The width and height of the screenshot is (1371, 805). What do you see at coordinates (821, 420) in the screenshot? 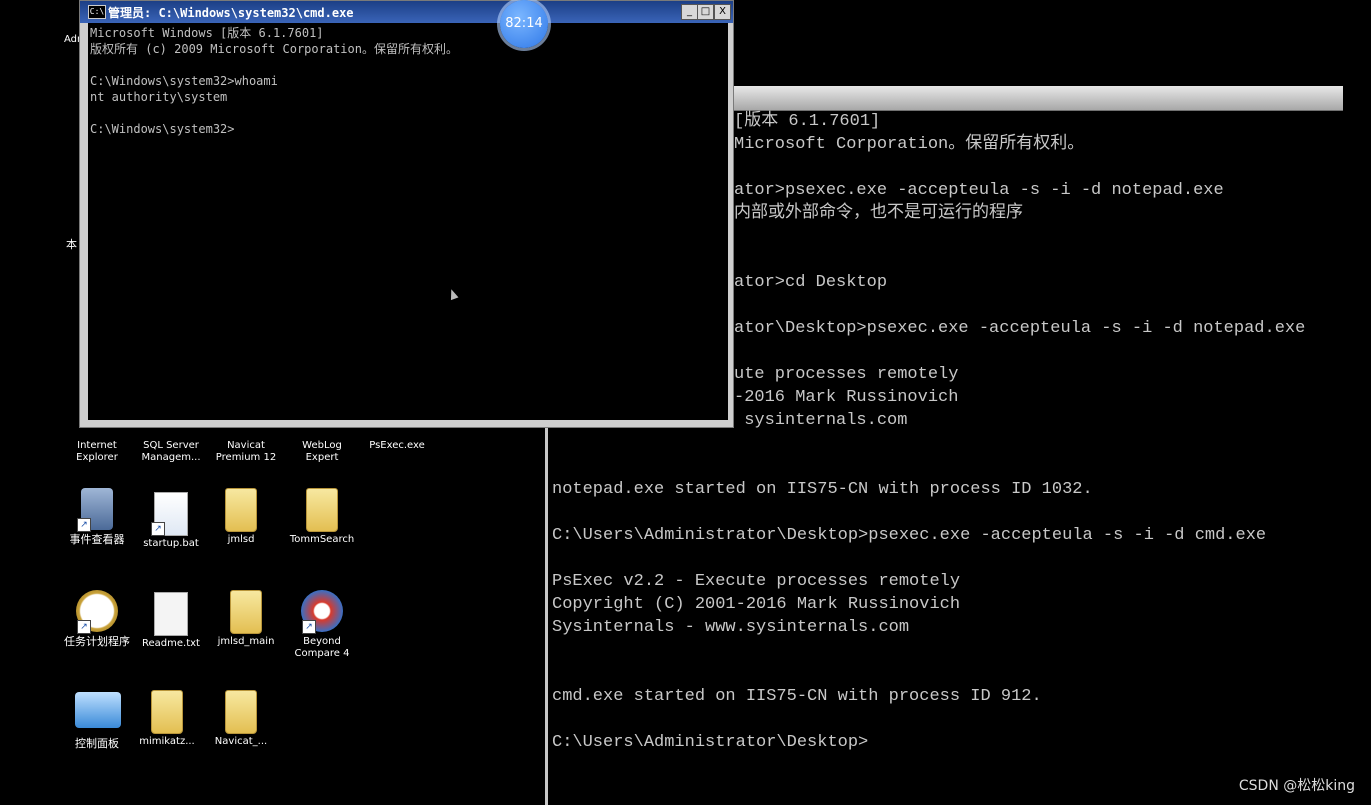
I see `console-line: sysinternals.com` at bounding box center [821, 420].